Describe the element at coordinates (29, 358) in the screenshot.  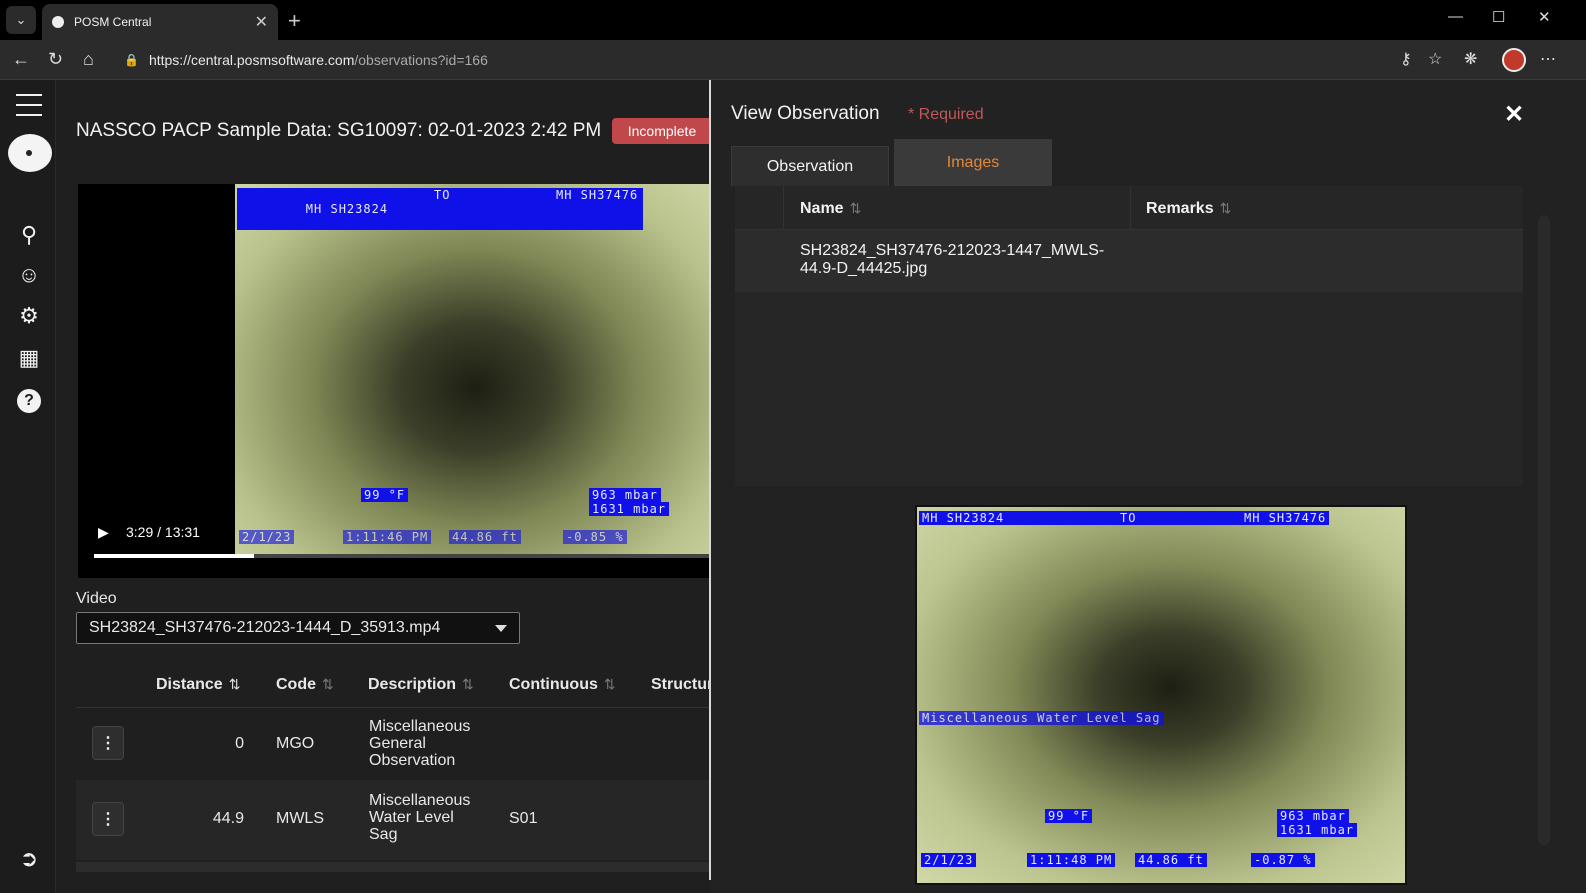
I see `map-icon: ▦` at that location.